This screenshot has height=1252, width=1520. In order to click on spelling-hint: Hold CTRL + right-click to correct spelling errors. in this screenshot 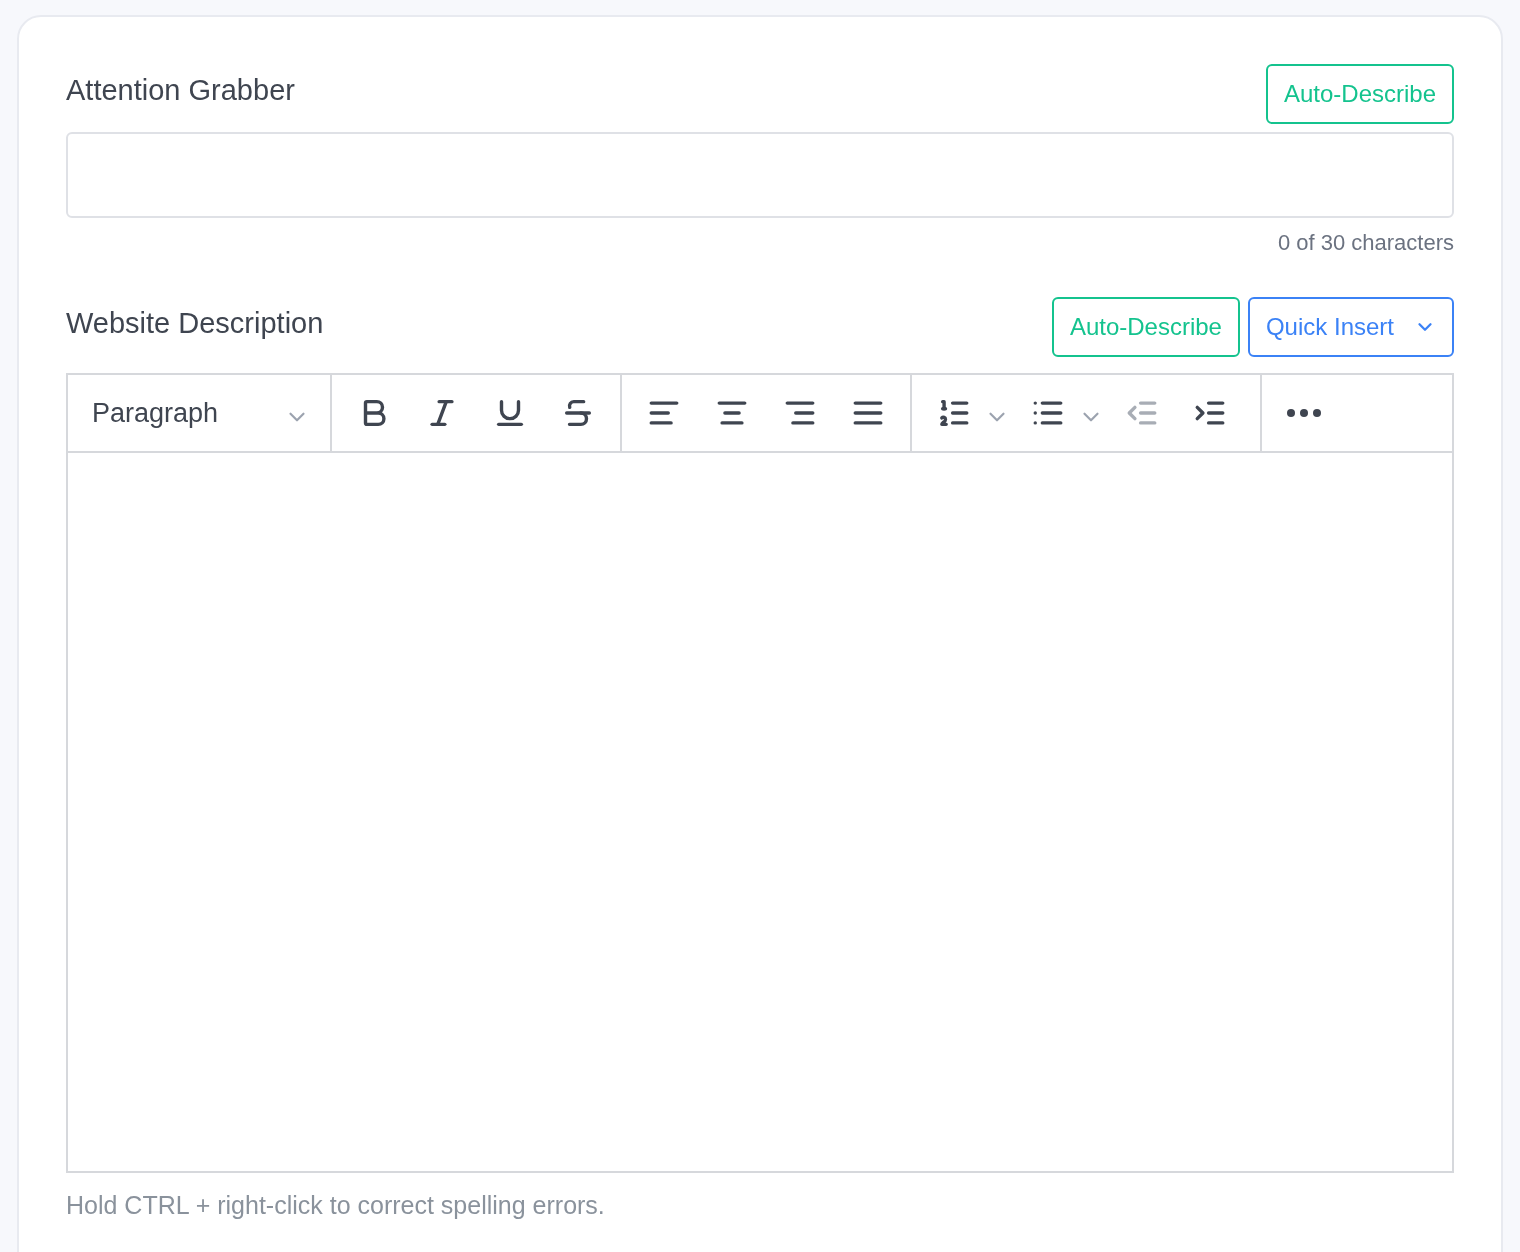, I will do `click(336, 1205)`.